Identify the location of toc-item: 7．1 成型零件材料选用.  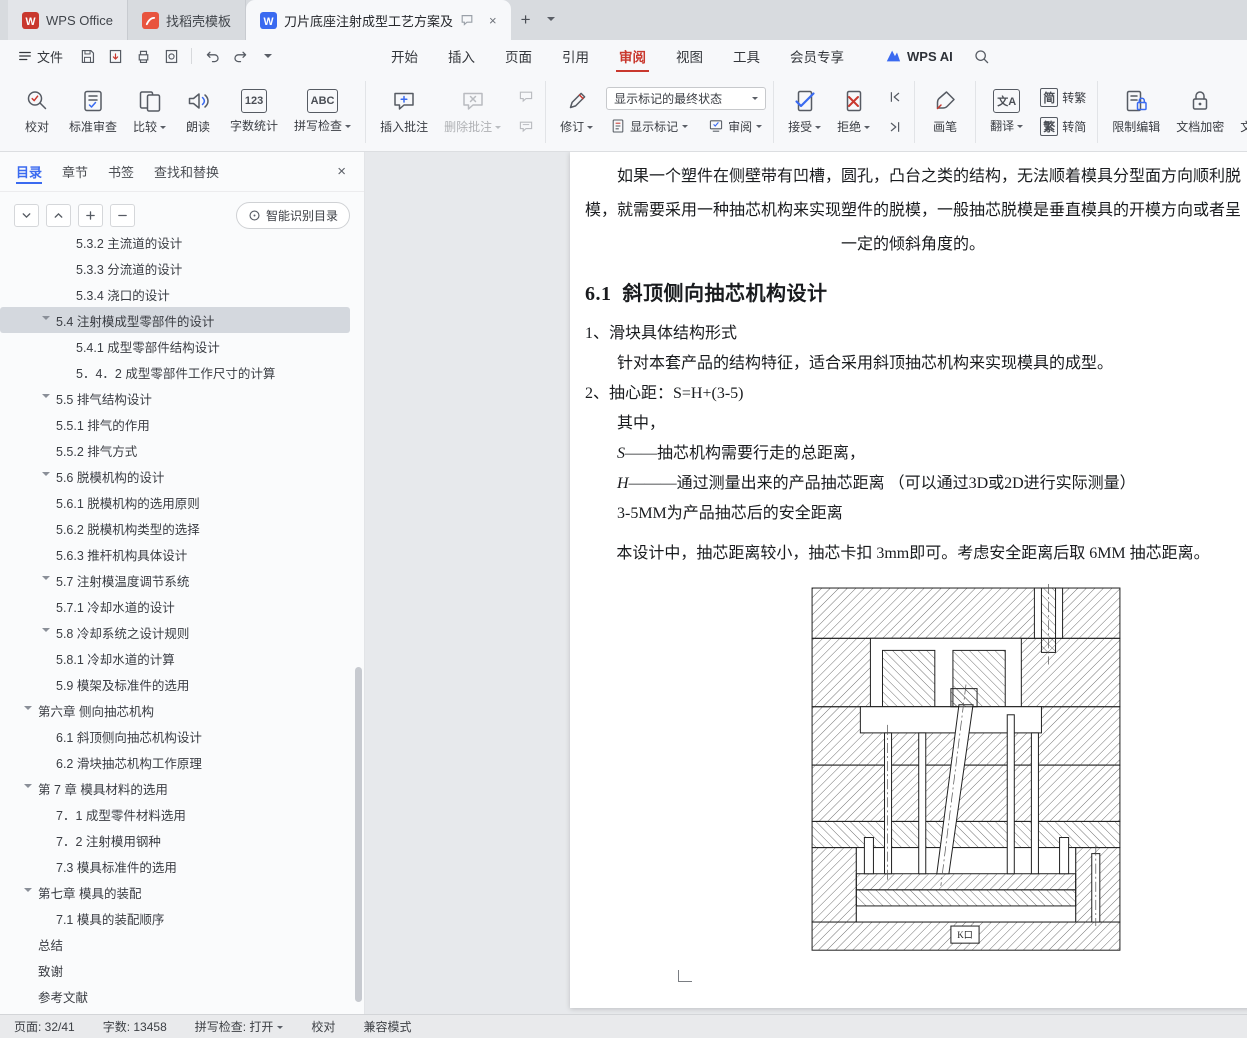
(175, 814).